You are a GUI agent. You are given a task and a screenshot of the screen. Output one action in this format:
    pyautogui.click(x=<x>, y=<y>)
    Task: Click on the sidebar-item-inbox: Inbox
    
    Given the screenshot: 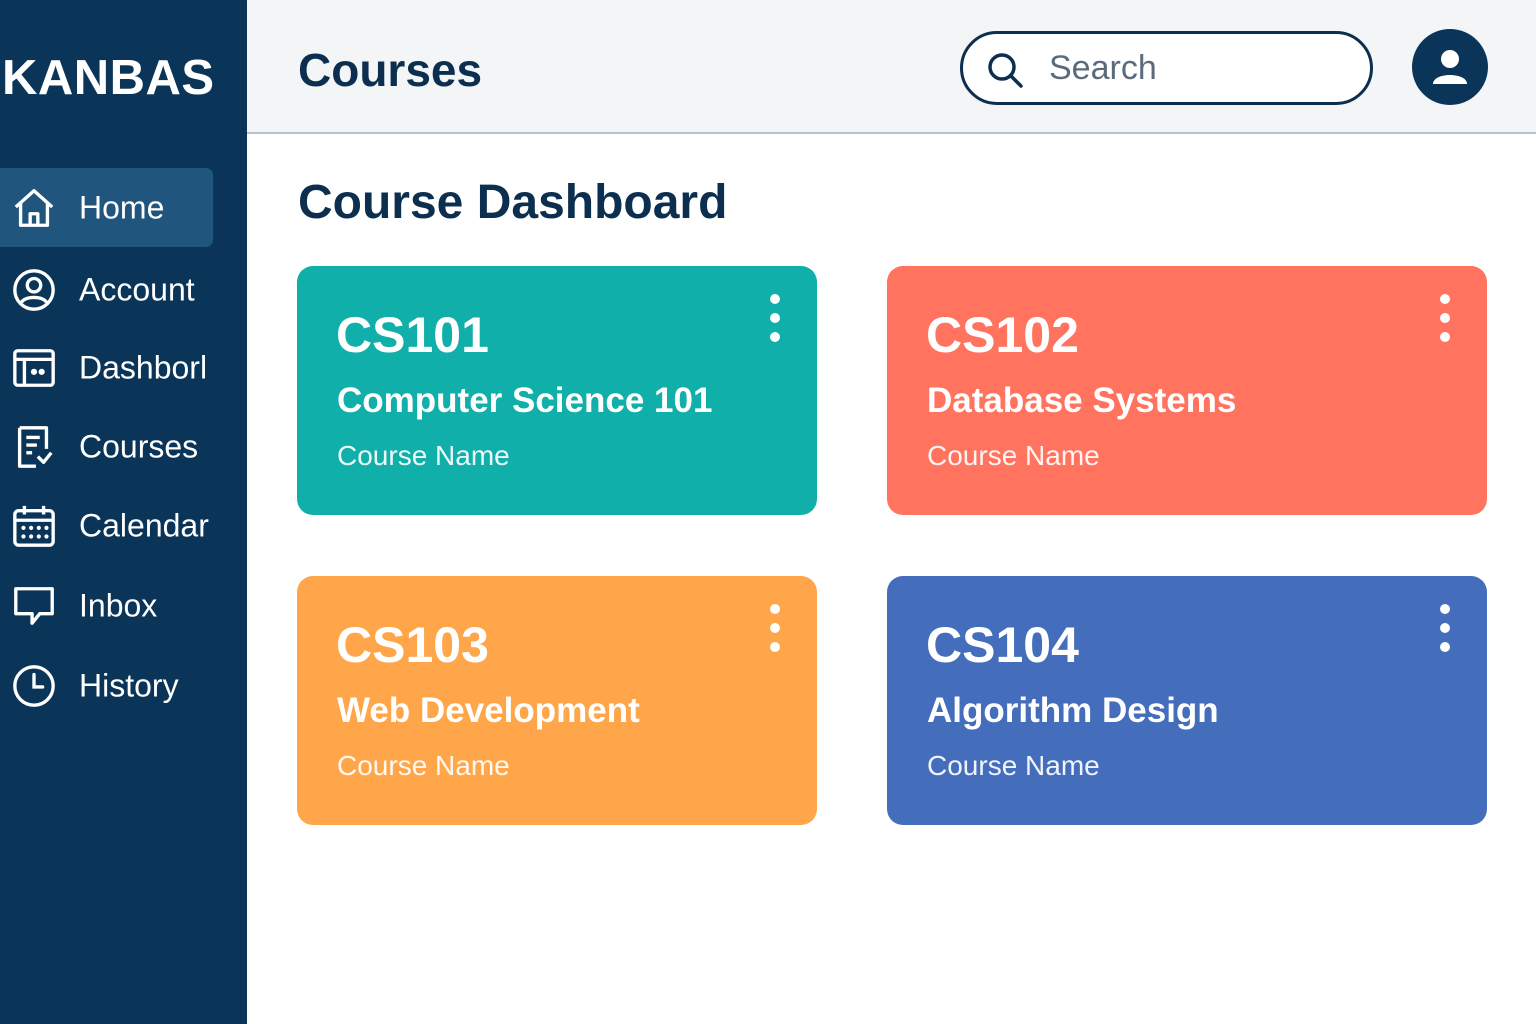 What is the action you would take?
    pyautogui.click(x=106, y=605)
    